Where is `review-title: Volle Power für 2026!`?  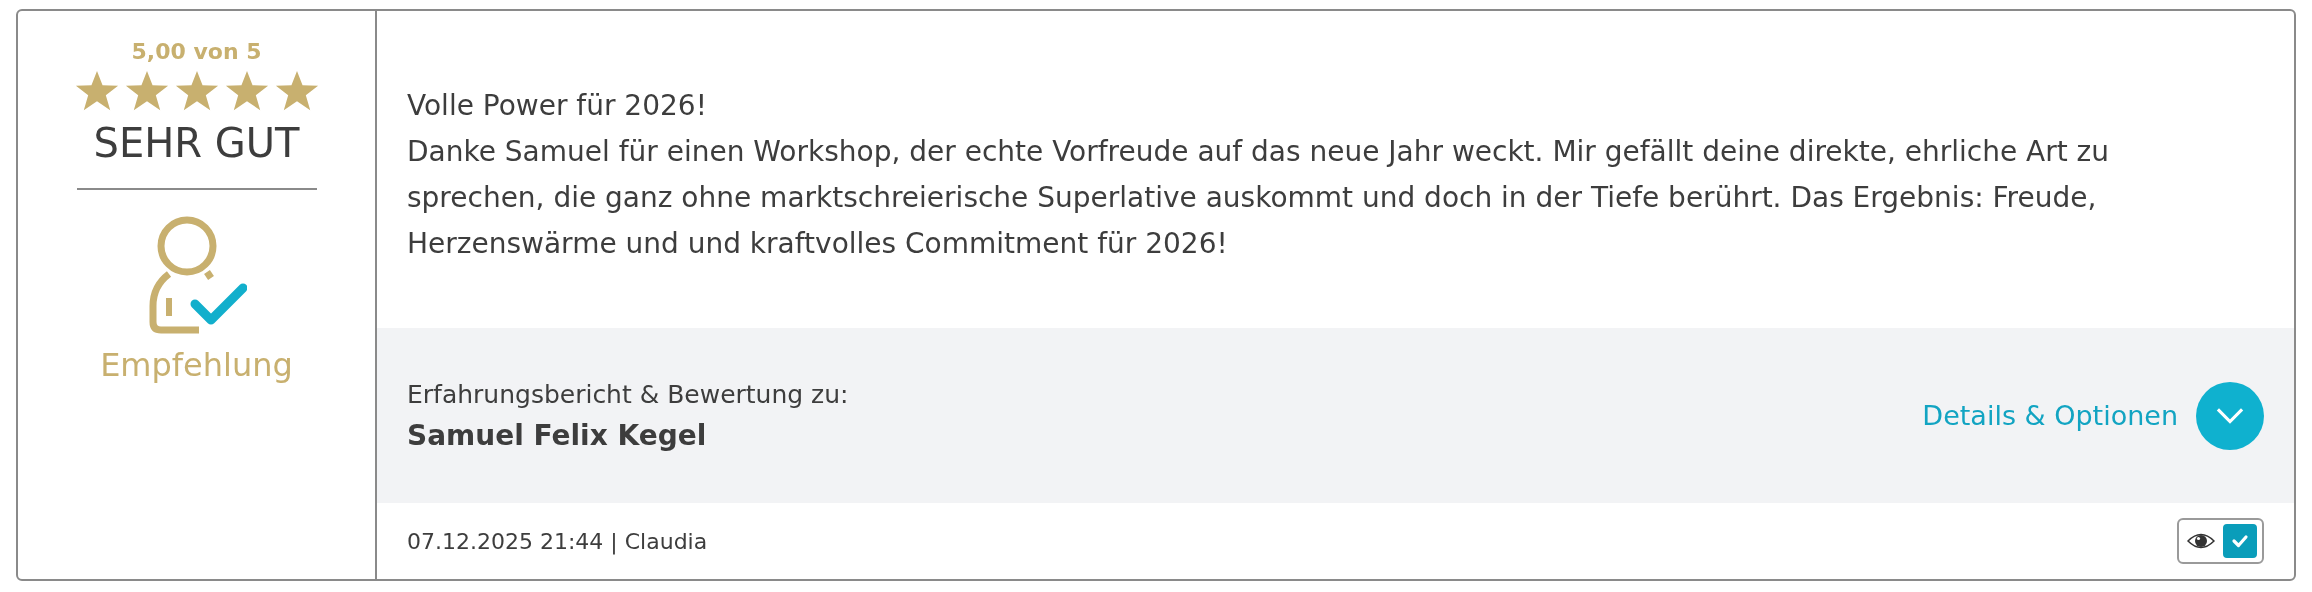 review-title: Volle Power für 2026! is located at coordinates (557, 106).